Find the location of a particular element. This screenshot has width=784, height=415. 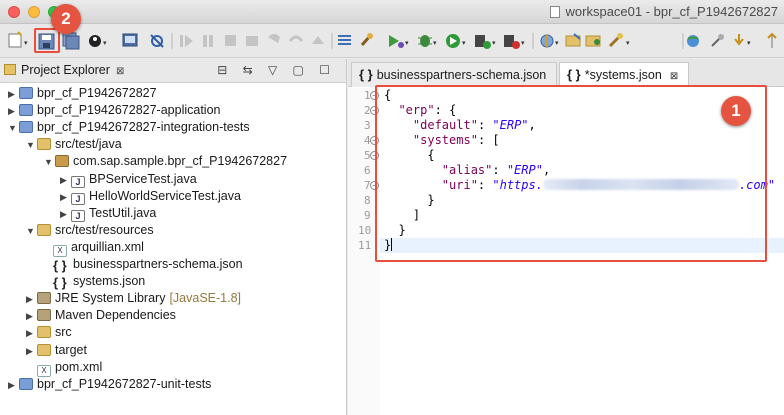

bug-icon is located at coordinates (425, 41).